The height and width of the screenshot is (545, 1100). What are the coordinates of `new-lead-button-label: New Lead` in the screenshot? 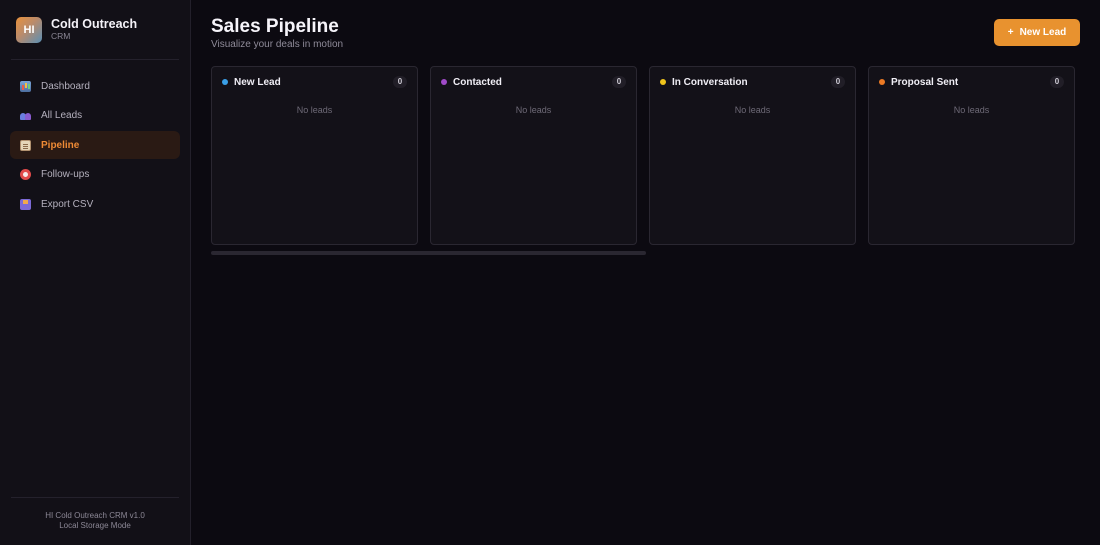 It's located at (1043, 32).